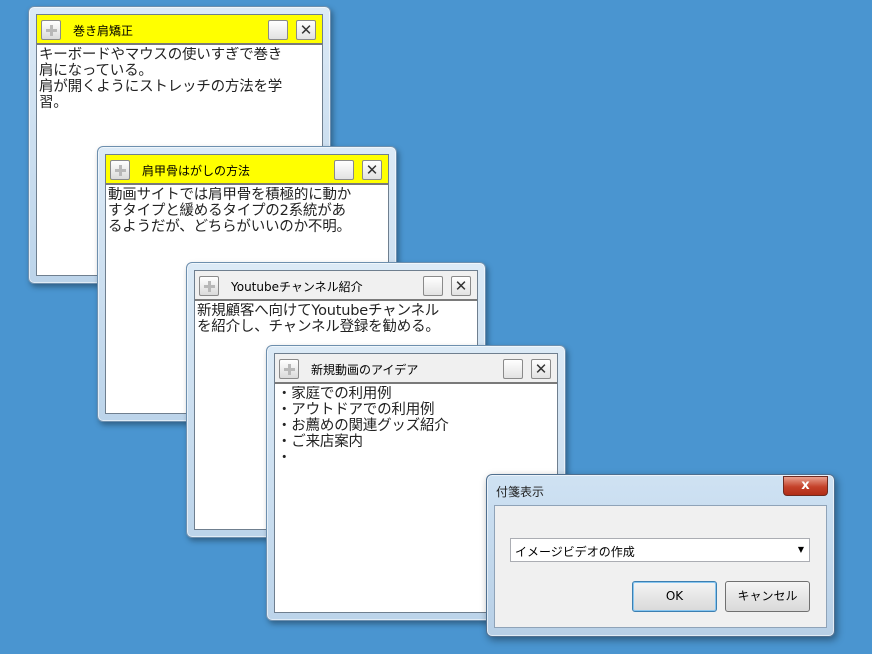  Describe the element at coordinates (805, 486) in the screenshot. I see `close-icon: x` at that location.